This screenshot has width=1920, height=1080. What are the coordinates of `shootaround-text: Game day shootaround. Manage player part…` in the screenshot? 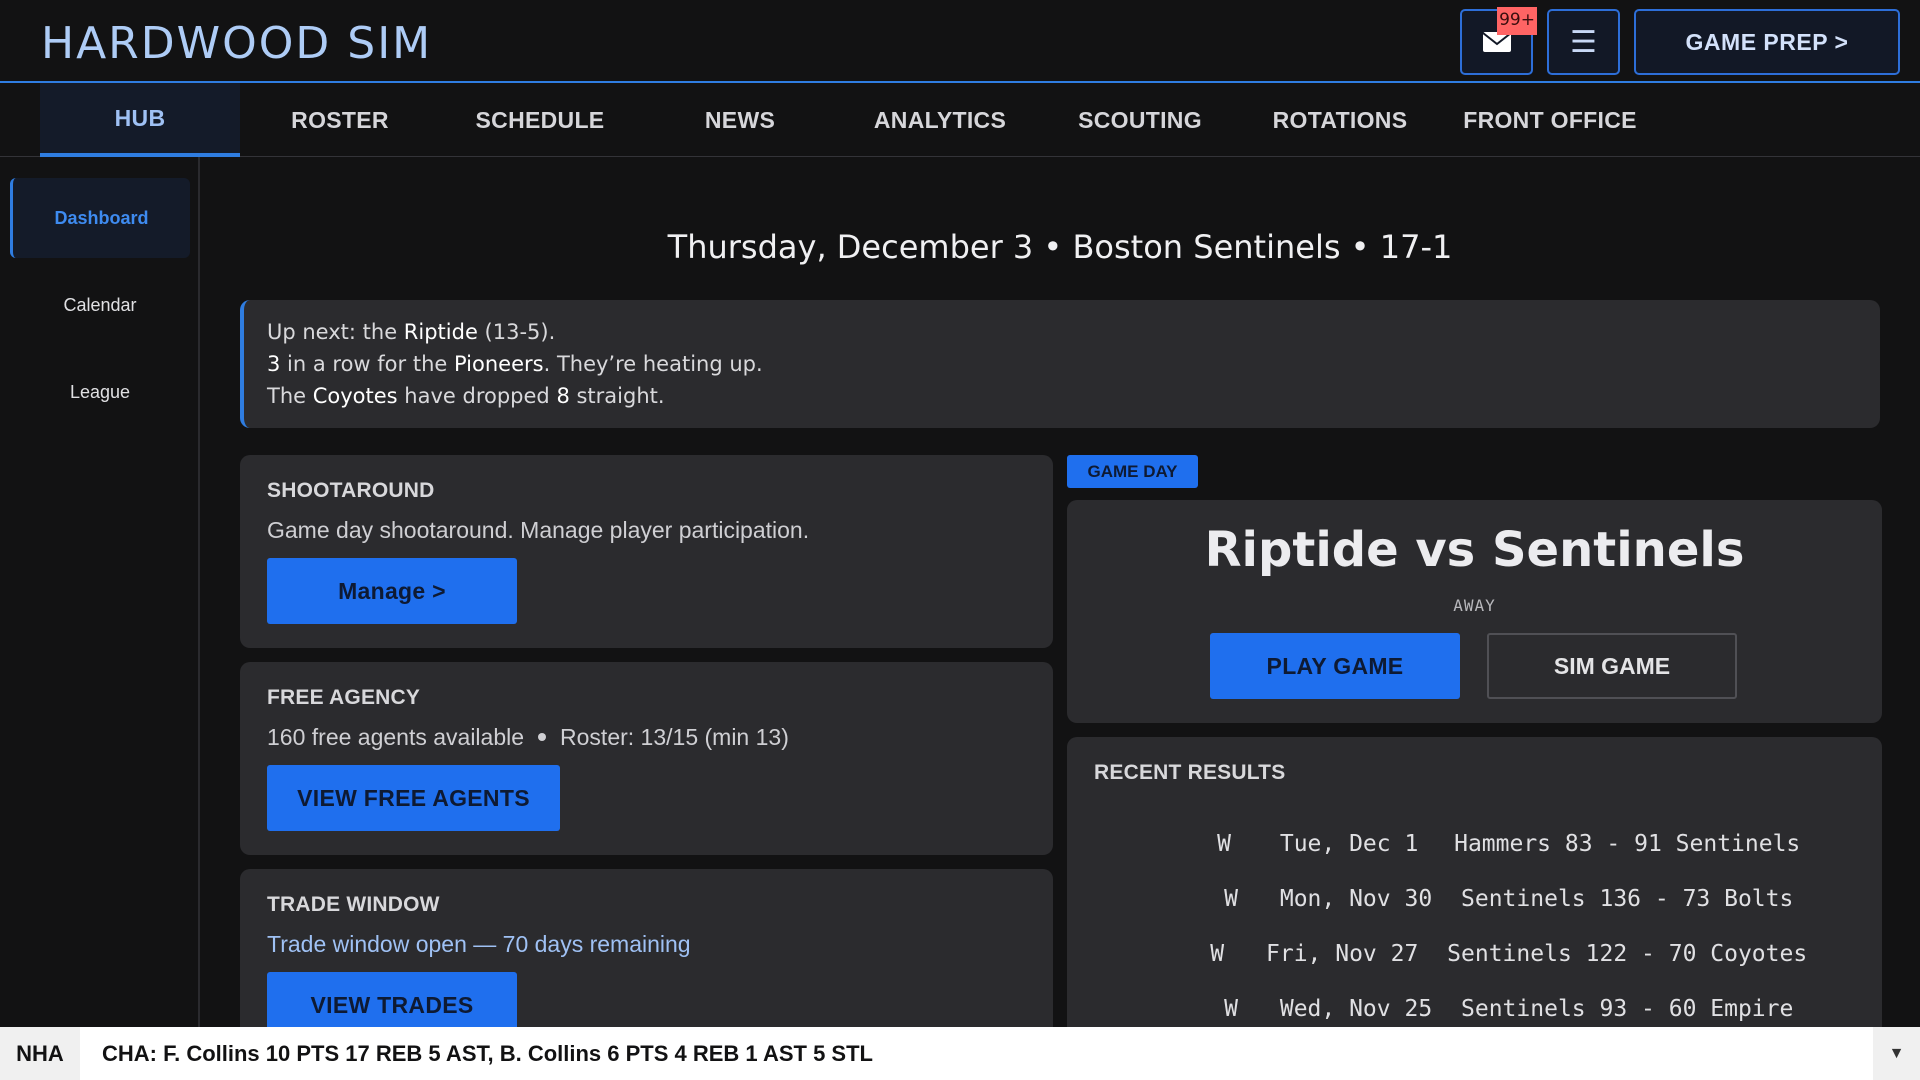 It's located at (538, 530).